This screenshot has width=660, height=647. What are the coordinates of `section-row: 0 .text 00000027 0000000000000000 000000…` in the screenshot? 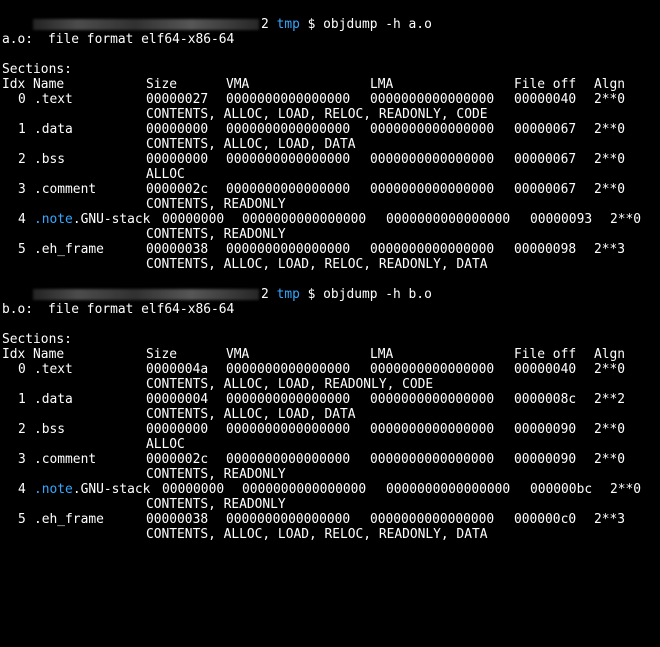 It's located at (330, 99).